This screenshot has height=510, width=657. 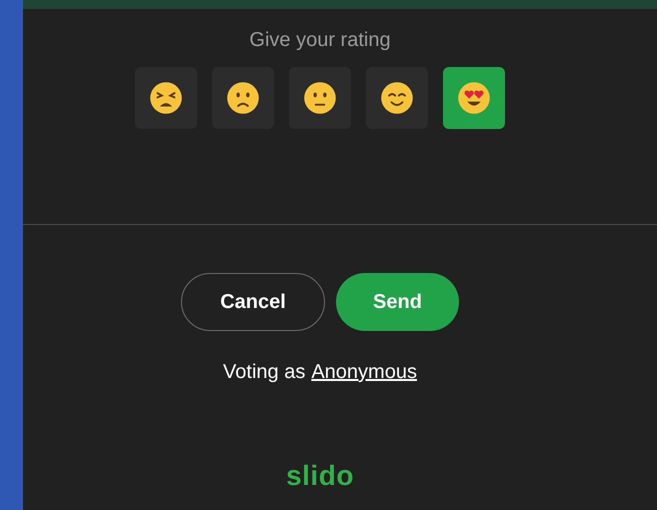 I want to click on rating-prompt: Give your rating, so click(x=320, y=40).